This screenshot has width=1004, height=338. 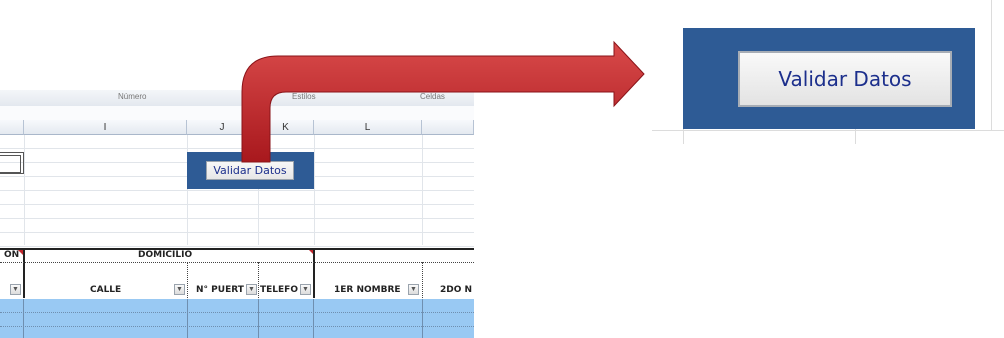 I want to click on validar-panel-large: Validar Datos, so click(x=829, y=78).